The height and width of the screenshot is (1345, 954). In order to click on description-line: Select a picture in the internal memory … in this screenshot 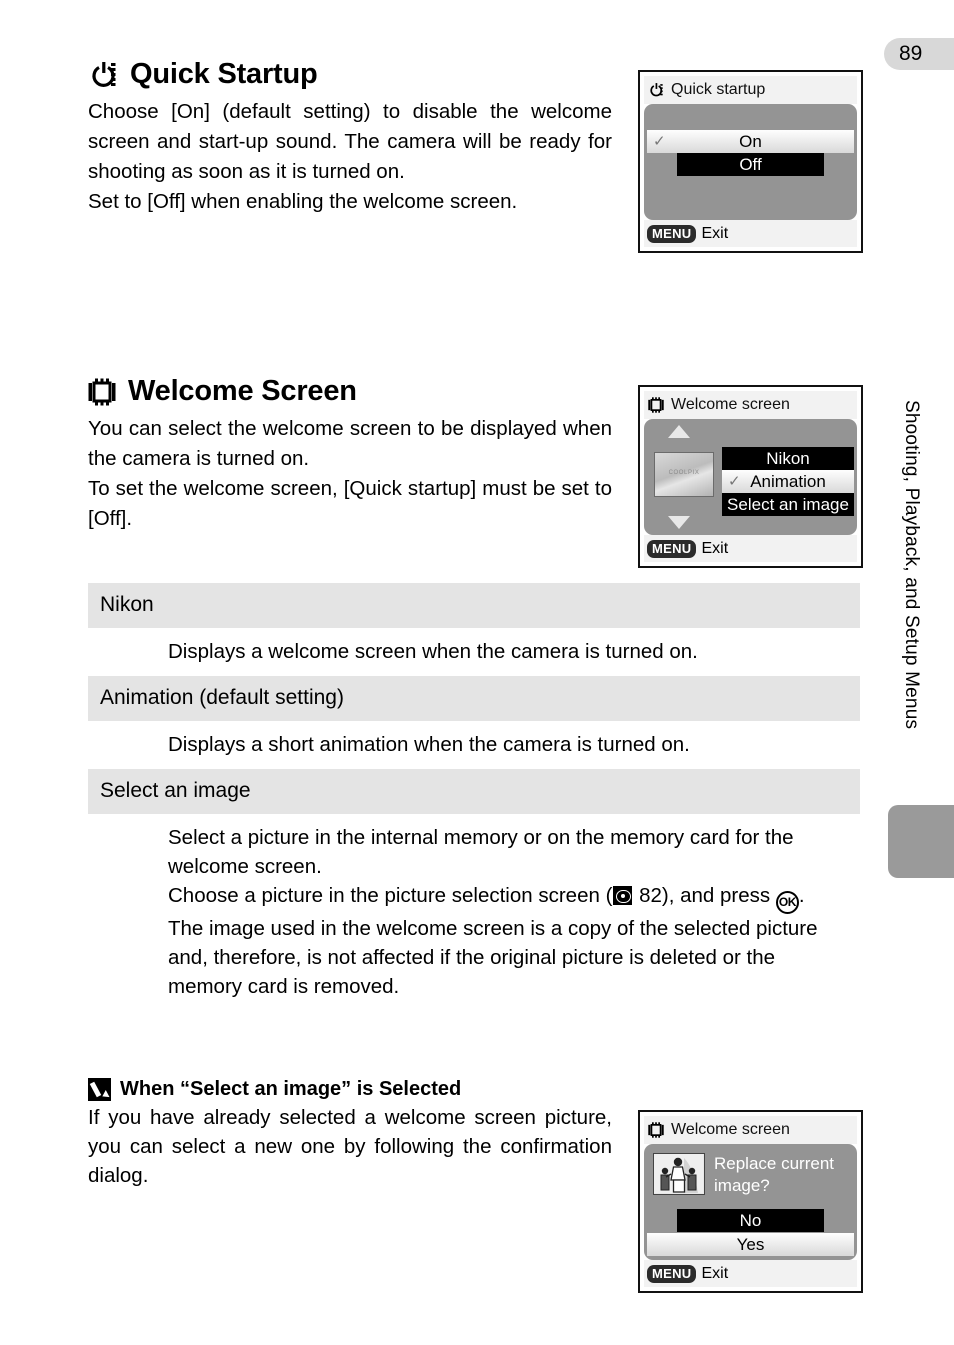, I will do `click(481, 852)`.